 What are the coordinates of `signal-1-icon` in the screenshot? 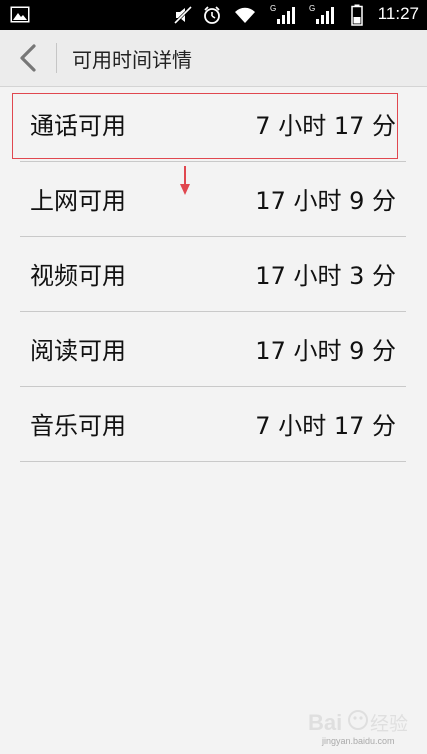 It's located at (286, 15).